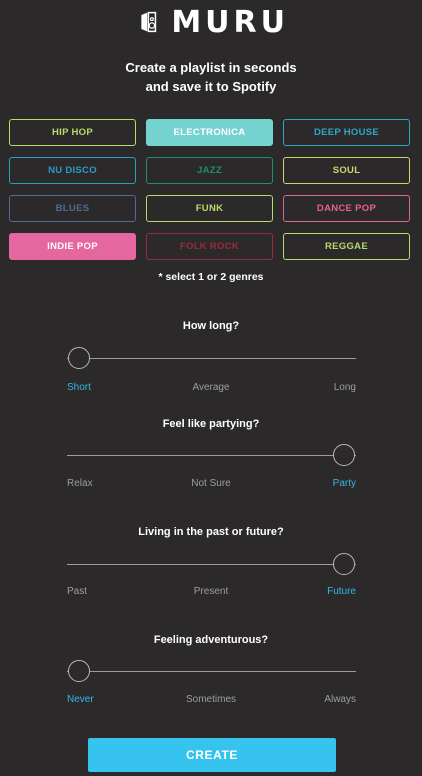 The height and width of the screenshot is (776, 422). I want to click on tagline-line-1: Create a playlist in seconds, so click(211, 67).